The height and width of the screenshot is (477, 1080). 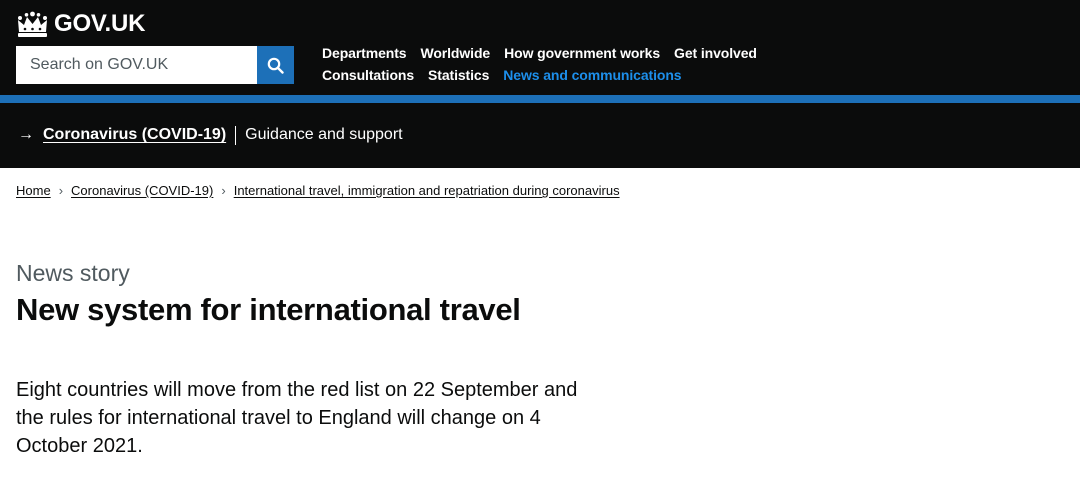 I want to click on covid-link: Coronavirus (COVID-19), so click(x=134, y=135).